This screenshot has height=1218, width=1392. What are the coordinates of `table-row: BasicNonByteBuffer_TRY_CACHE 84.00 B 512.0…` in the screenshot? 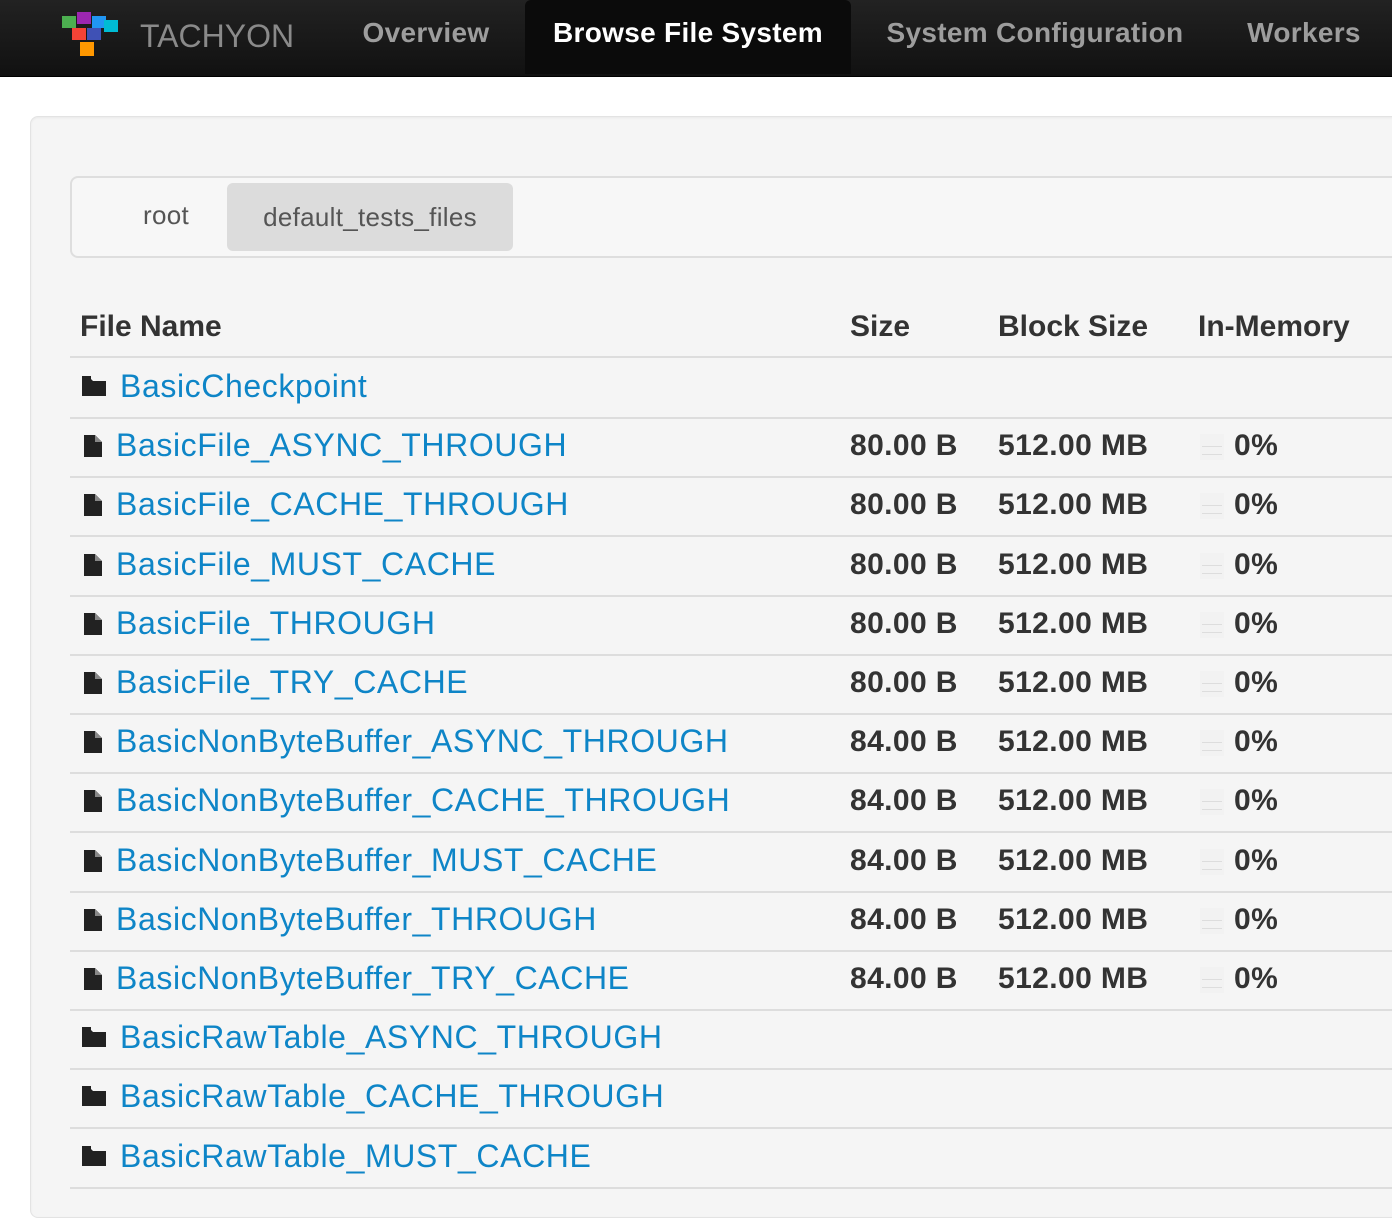 It's located at (731, 980).